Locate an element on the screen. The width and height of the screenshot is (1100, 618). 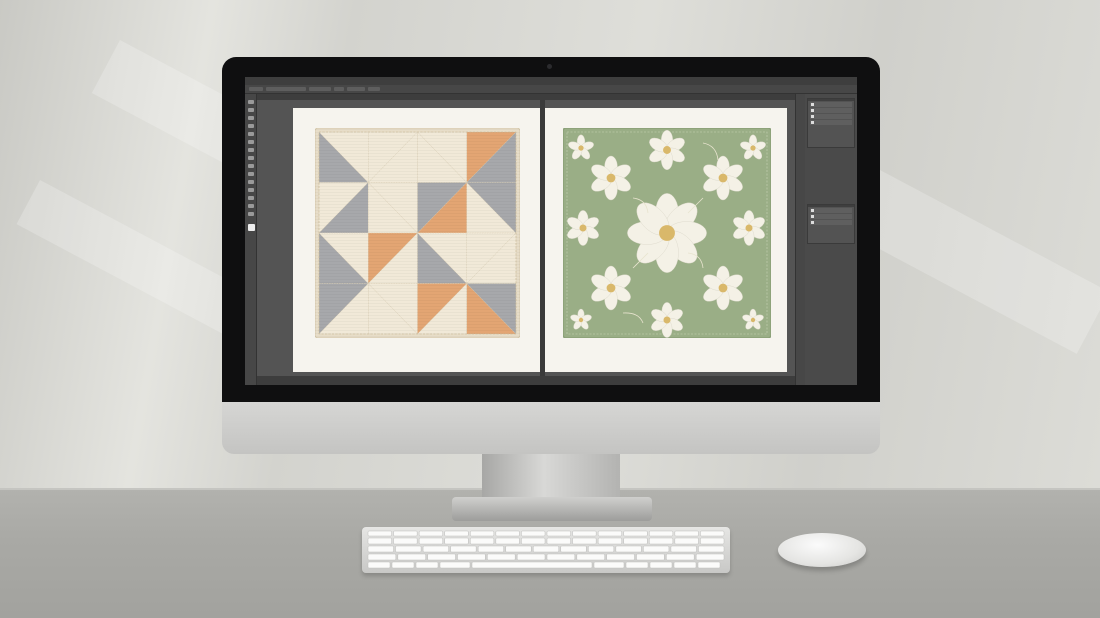
monitor-chin is located at coordinates (551, 428).